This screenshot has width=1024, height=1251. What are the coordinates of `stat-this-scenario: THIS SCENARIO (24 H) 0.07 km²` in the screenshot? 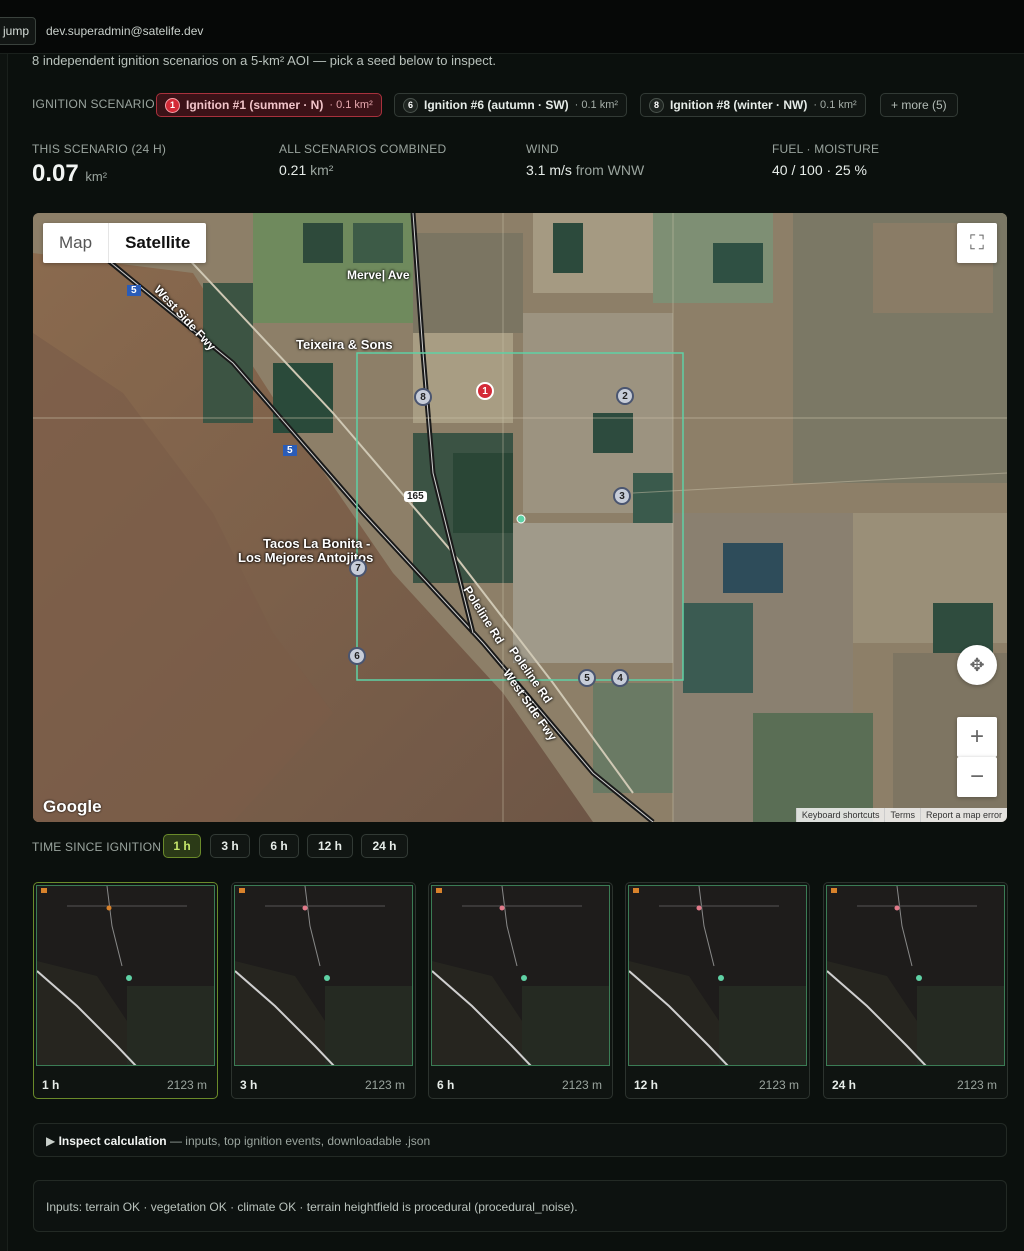 It's located at (99, 165).